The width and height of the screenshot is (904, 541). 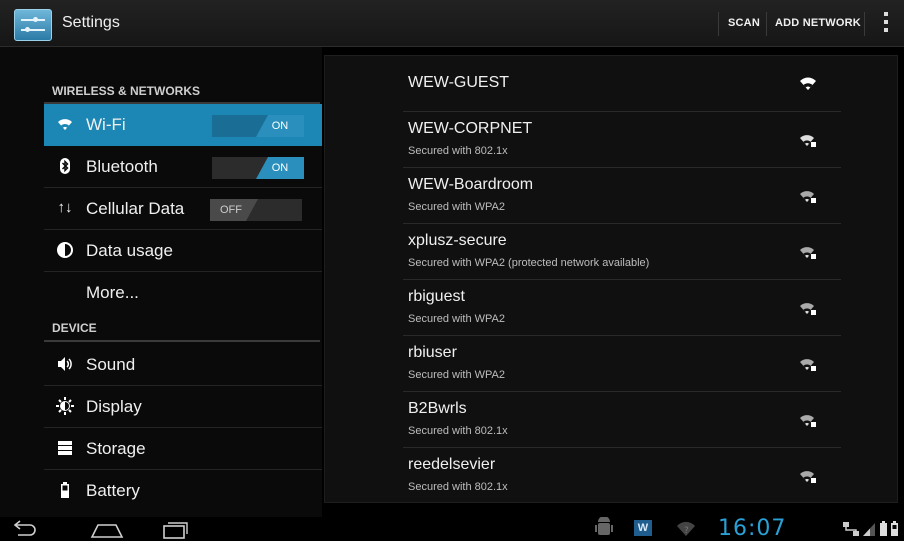 I want to click on network-ssid: WEW-GUEST, so click(x=459, y=82).